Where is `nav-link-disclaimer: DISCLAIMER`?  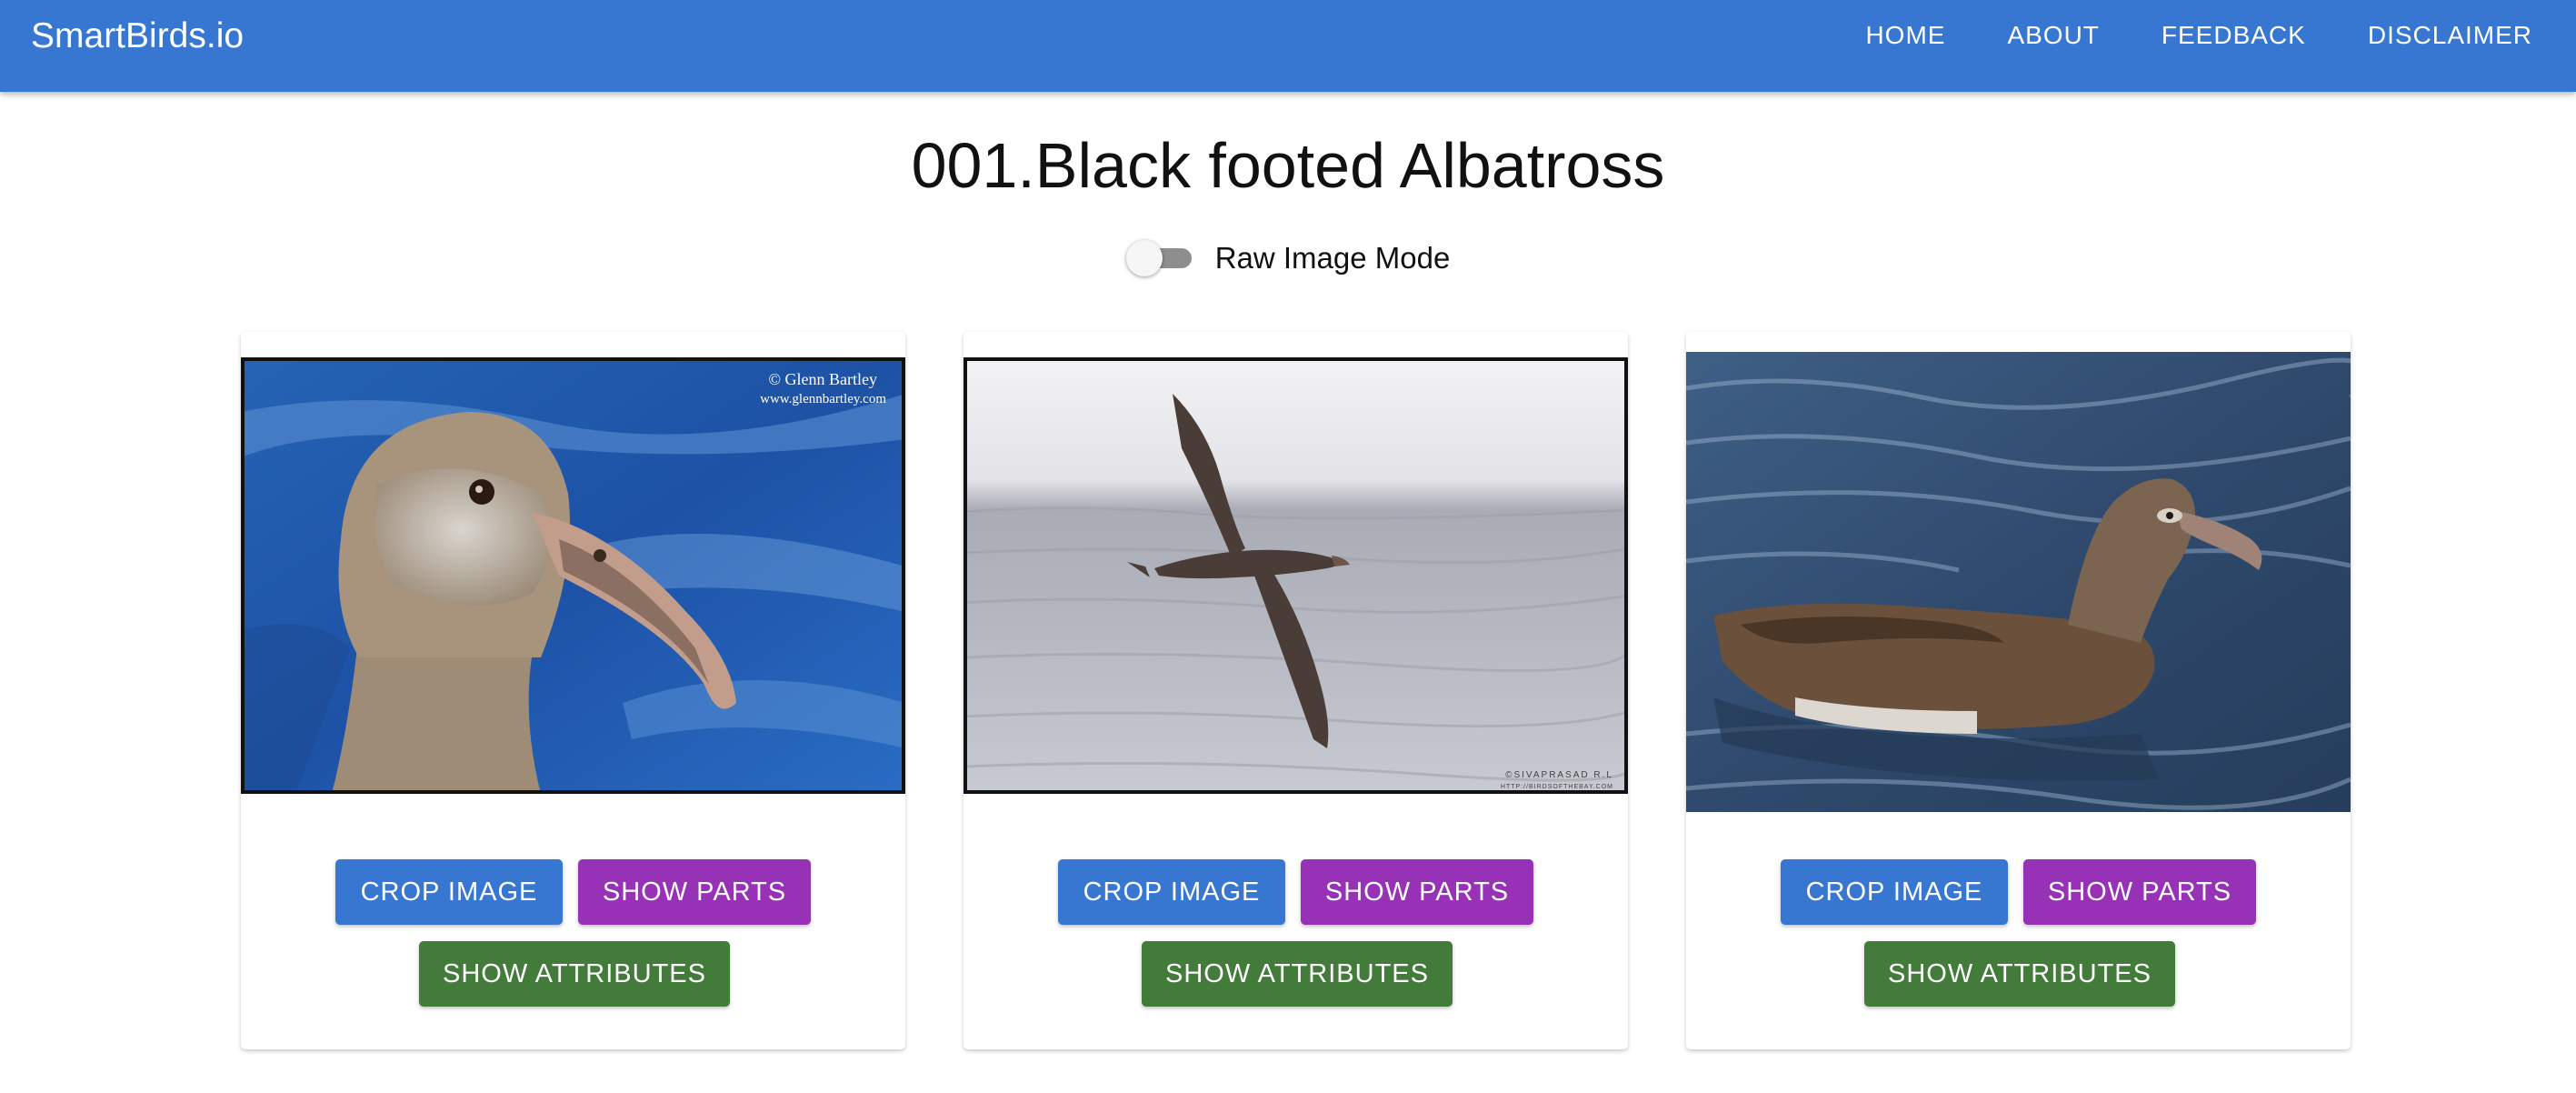
nav-link-disclaimer: DISCLAIMER is located at coordinates (2450, 35).